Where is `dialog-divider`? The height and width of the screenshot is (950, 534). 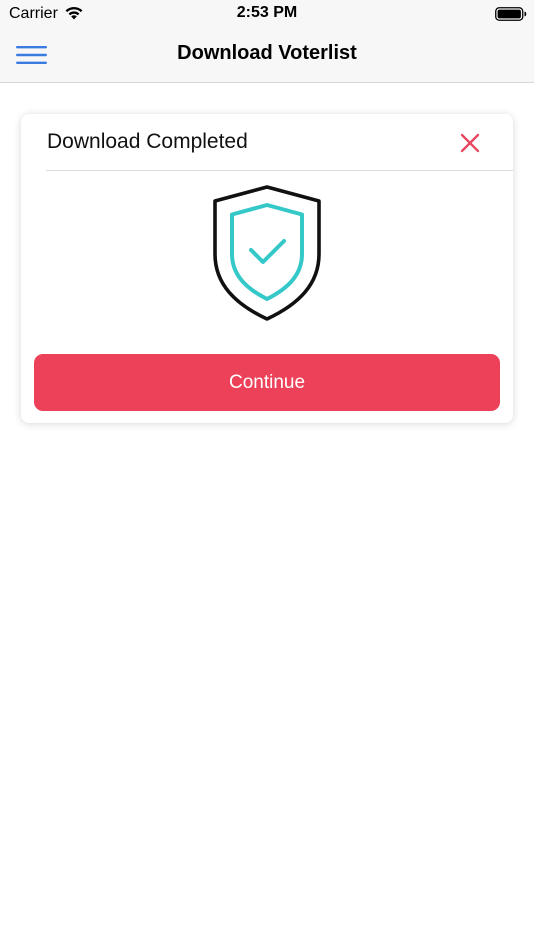 dialog-divider is located at coordinates (279, 170).